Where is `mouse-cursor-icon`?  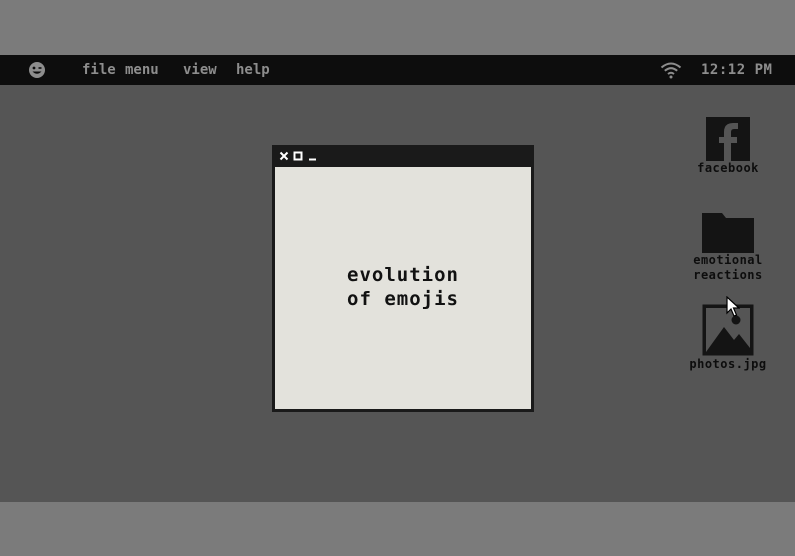
mouse-cursor-icon is located at coordinates (733, 306).